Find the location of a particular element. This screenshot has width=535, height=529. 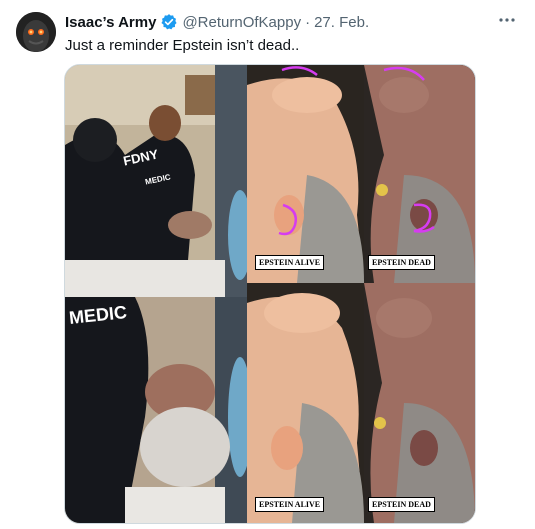

photo-alive-top: EPSTEIN ALIVE is located at coordinates (305, 174).